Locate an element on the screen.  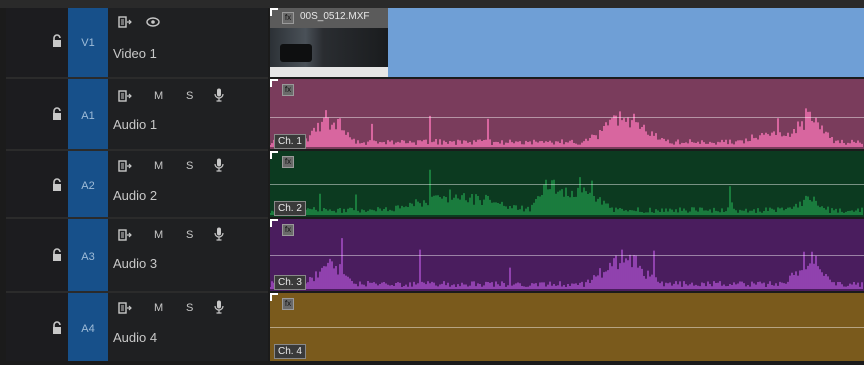
eye-icon is located at coordinates (153, 22).